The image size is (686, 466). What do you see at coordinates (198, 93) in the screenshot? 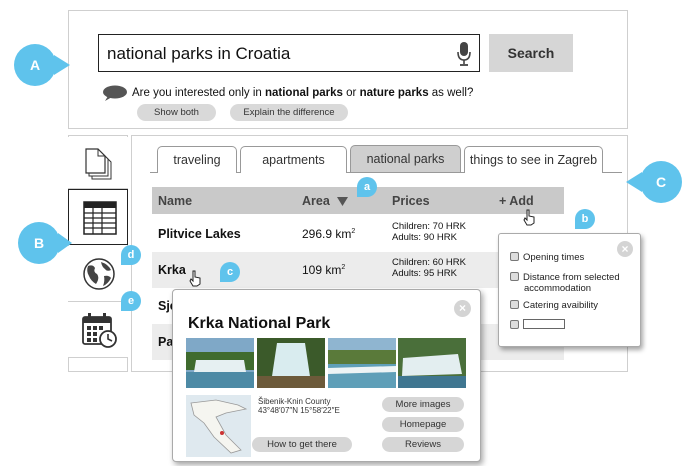
I see `suggestion-prefix: Are you interested only in` at bounding box center [198, 93].